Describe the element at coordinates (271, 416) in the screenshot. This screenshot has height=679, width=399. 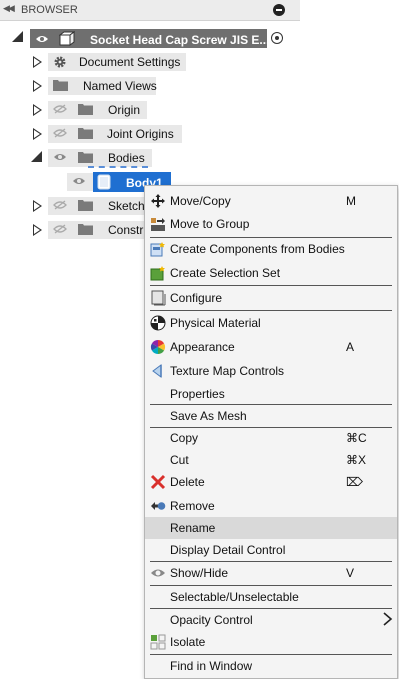
I see `menu-item-save-as-mesh: Save As Mesh` at that location.